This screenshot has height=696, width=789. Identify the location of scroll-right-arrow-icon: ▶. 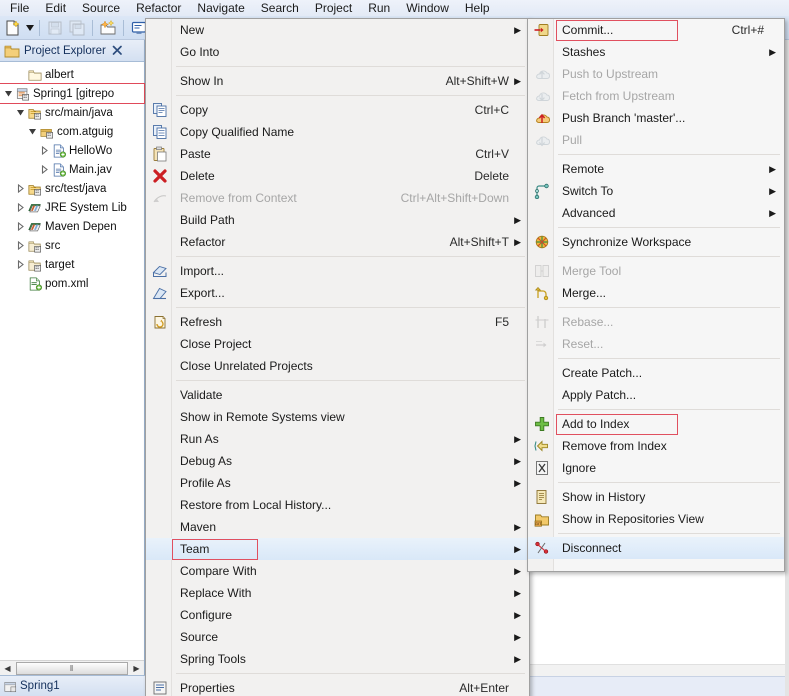
(136, 668).